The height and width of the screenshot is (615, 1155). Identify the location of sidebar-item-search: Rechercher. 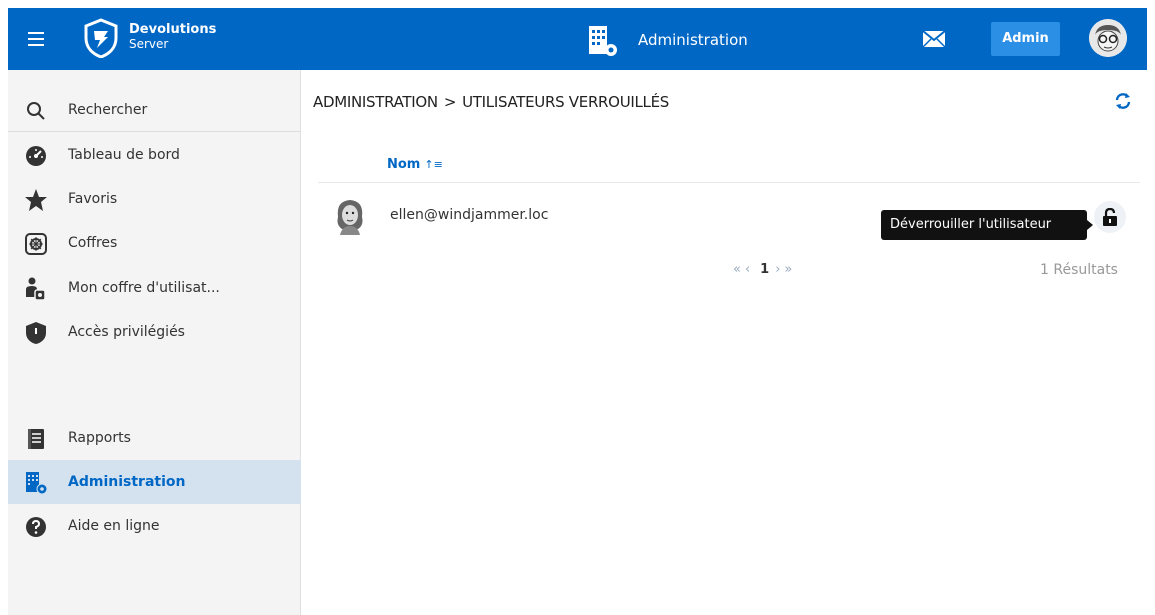
(154, 110).